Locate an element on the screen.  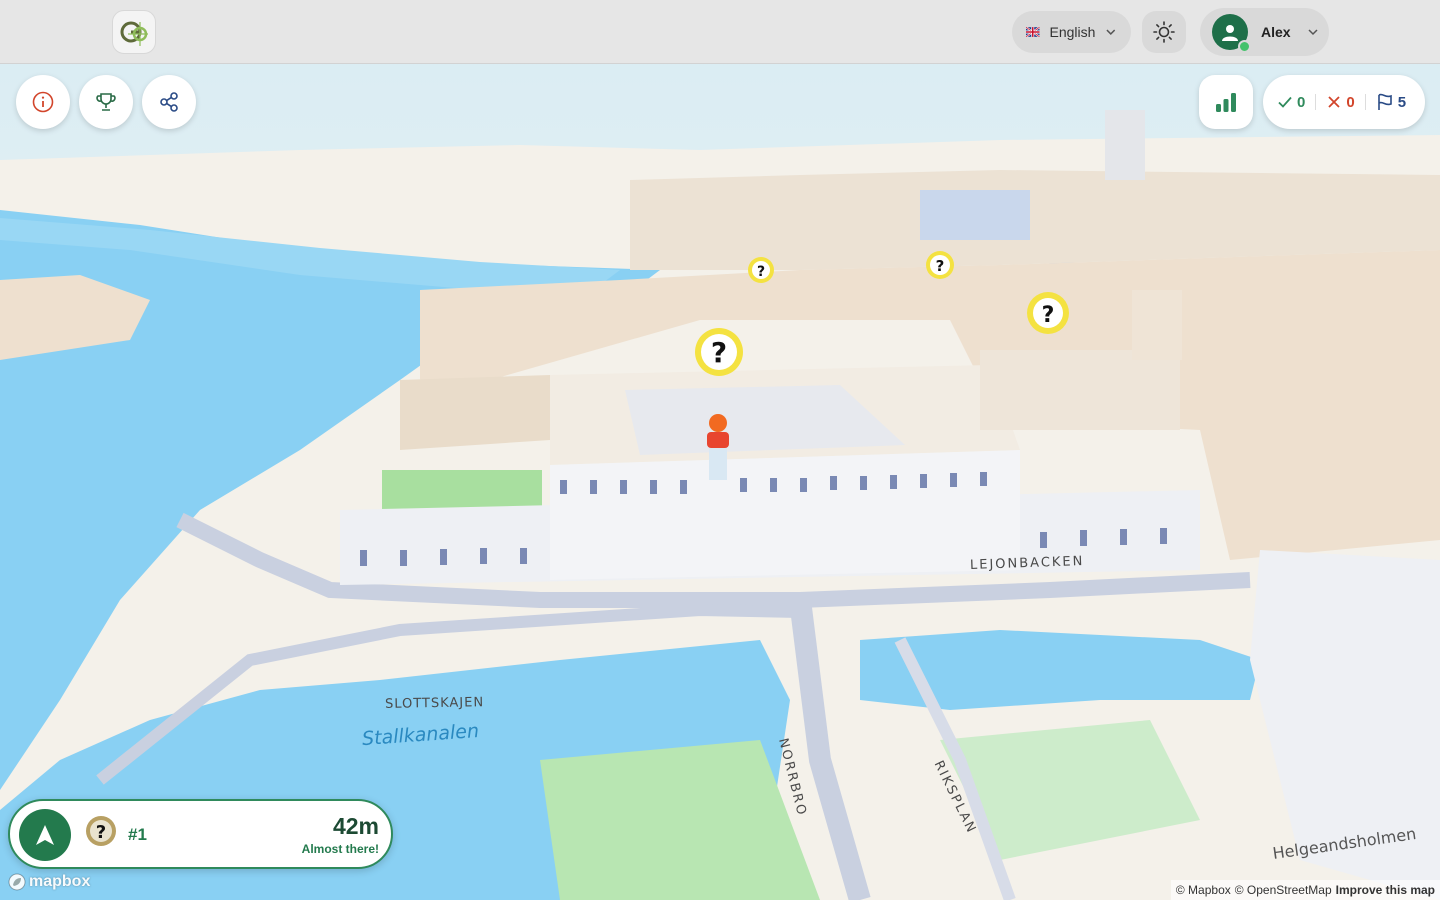
avatar is located at coordinates (1231, 33).